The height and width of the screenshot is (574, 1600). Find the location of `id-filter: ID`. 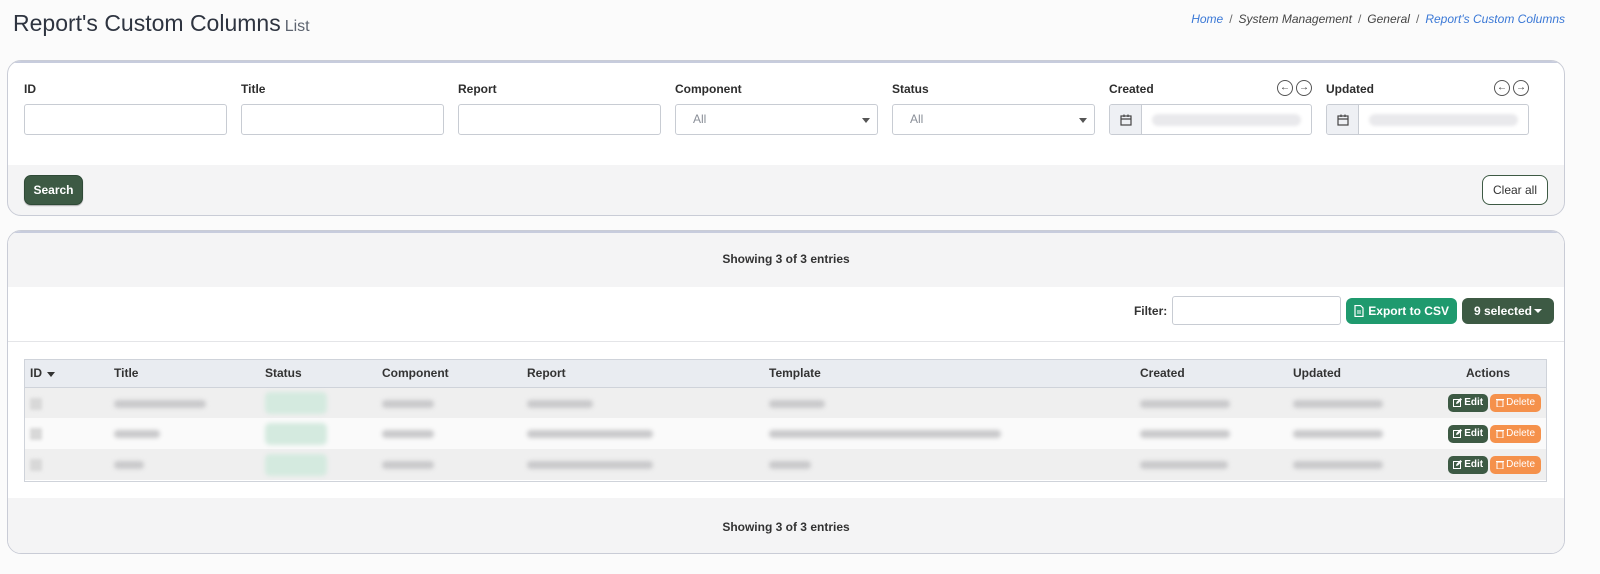

id-filter: ID is located at coordinates (125, 107).